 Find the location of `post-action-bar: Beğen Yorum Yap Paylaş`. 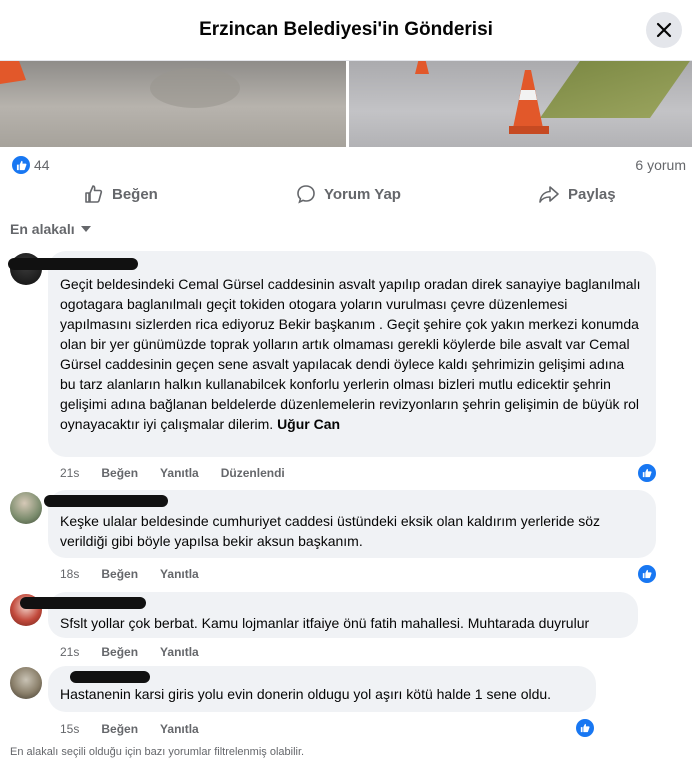

post-action-bar: Beğen Yorum Yap Paylaş is located at coordinates (346, 195).